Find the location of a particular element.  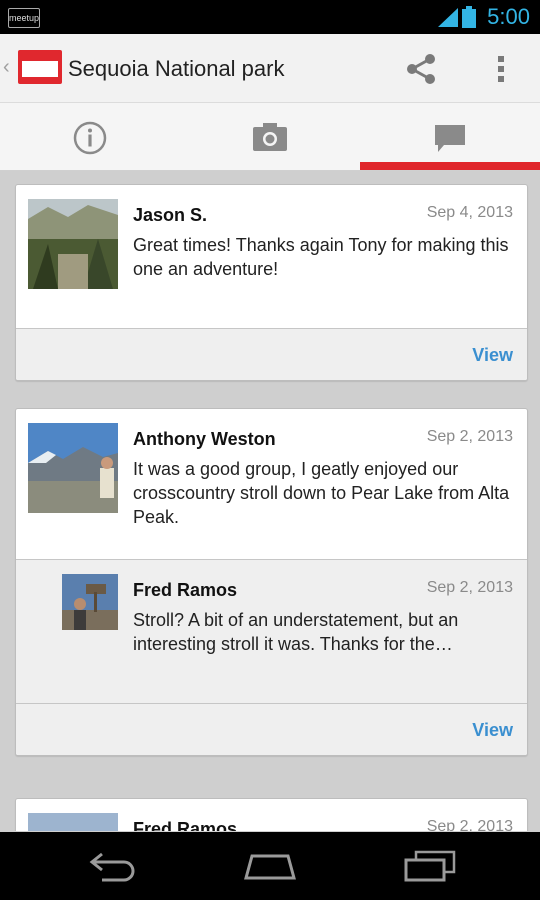

app-logo is located at coordinates (40, 67).